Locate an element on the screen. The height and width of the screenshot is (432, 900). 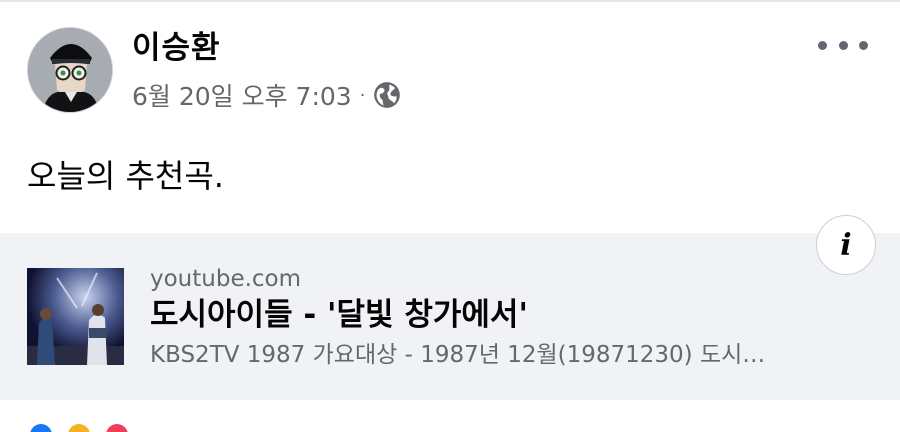
post-timestamp: 6월 20일 오후 7:03 is located at coordinates (242, 95).